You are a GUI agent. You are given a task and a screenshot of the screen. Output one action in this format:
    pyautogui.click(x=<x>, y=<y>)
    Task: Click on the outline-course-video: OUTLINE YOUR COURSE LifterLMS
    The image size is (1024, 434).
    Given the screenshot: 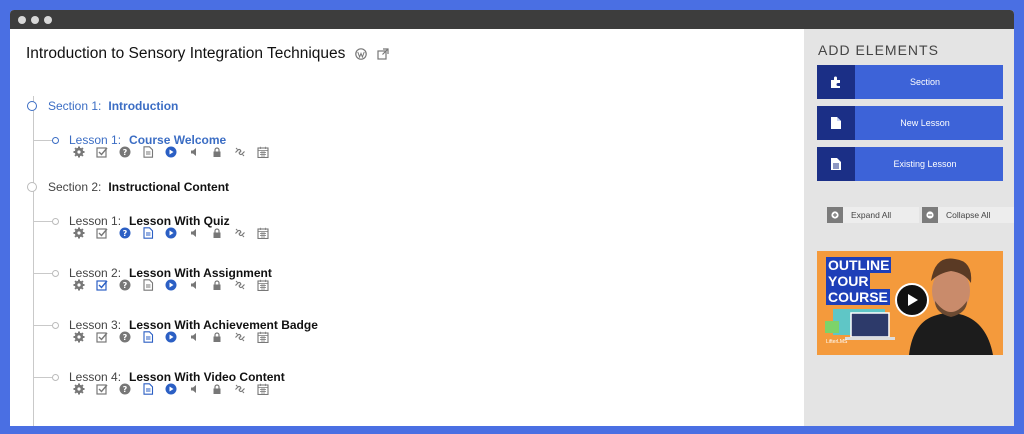 What is the action you would take?
    pyautogui.click(x=910, y=303)
    